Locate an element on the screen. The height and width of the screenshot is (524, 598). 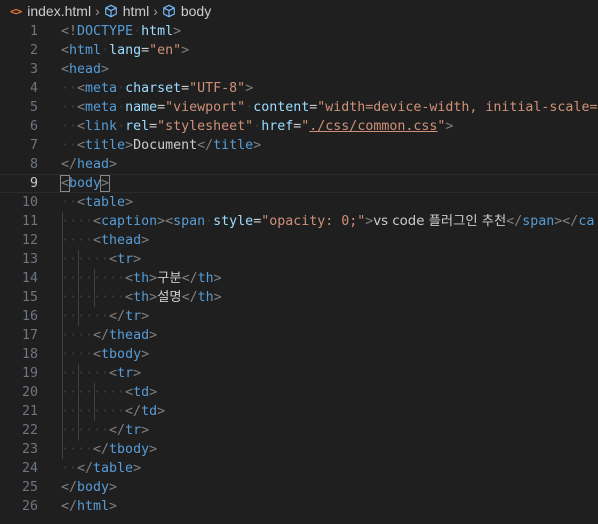
code-token: content is located at coordinates (281, 107).